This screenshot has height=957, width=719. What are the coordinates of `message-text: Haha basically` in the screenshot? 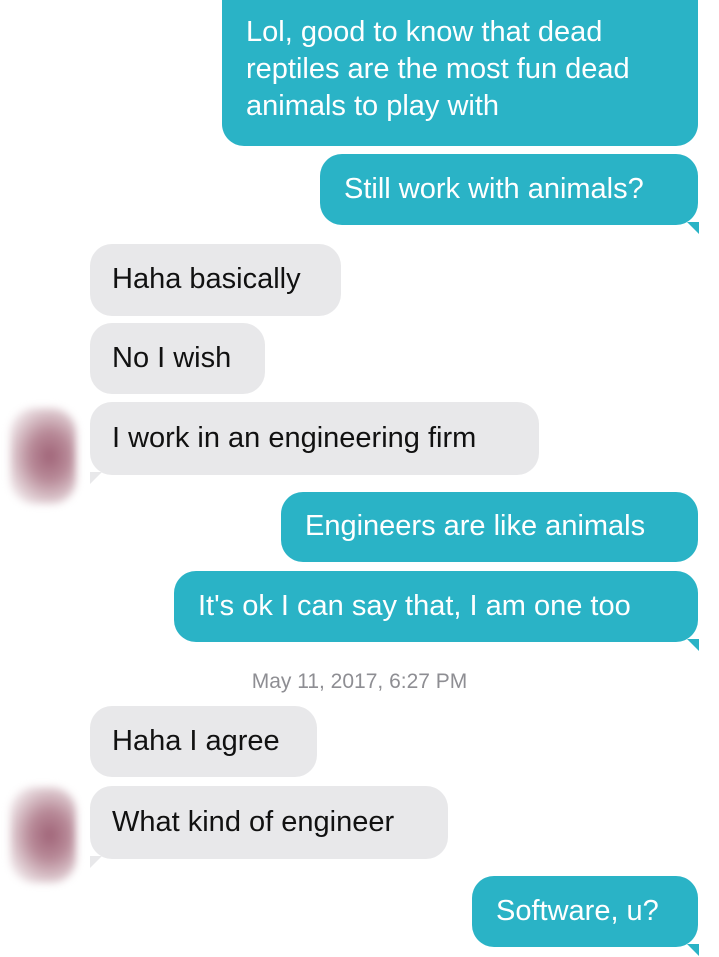 It's located at (206, 279).